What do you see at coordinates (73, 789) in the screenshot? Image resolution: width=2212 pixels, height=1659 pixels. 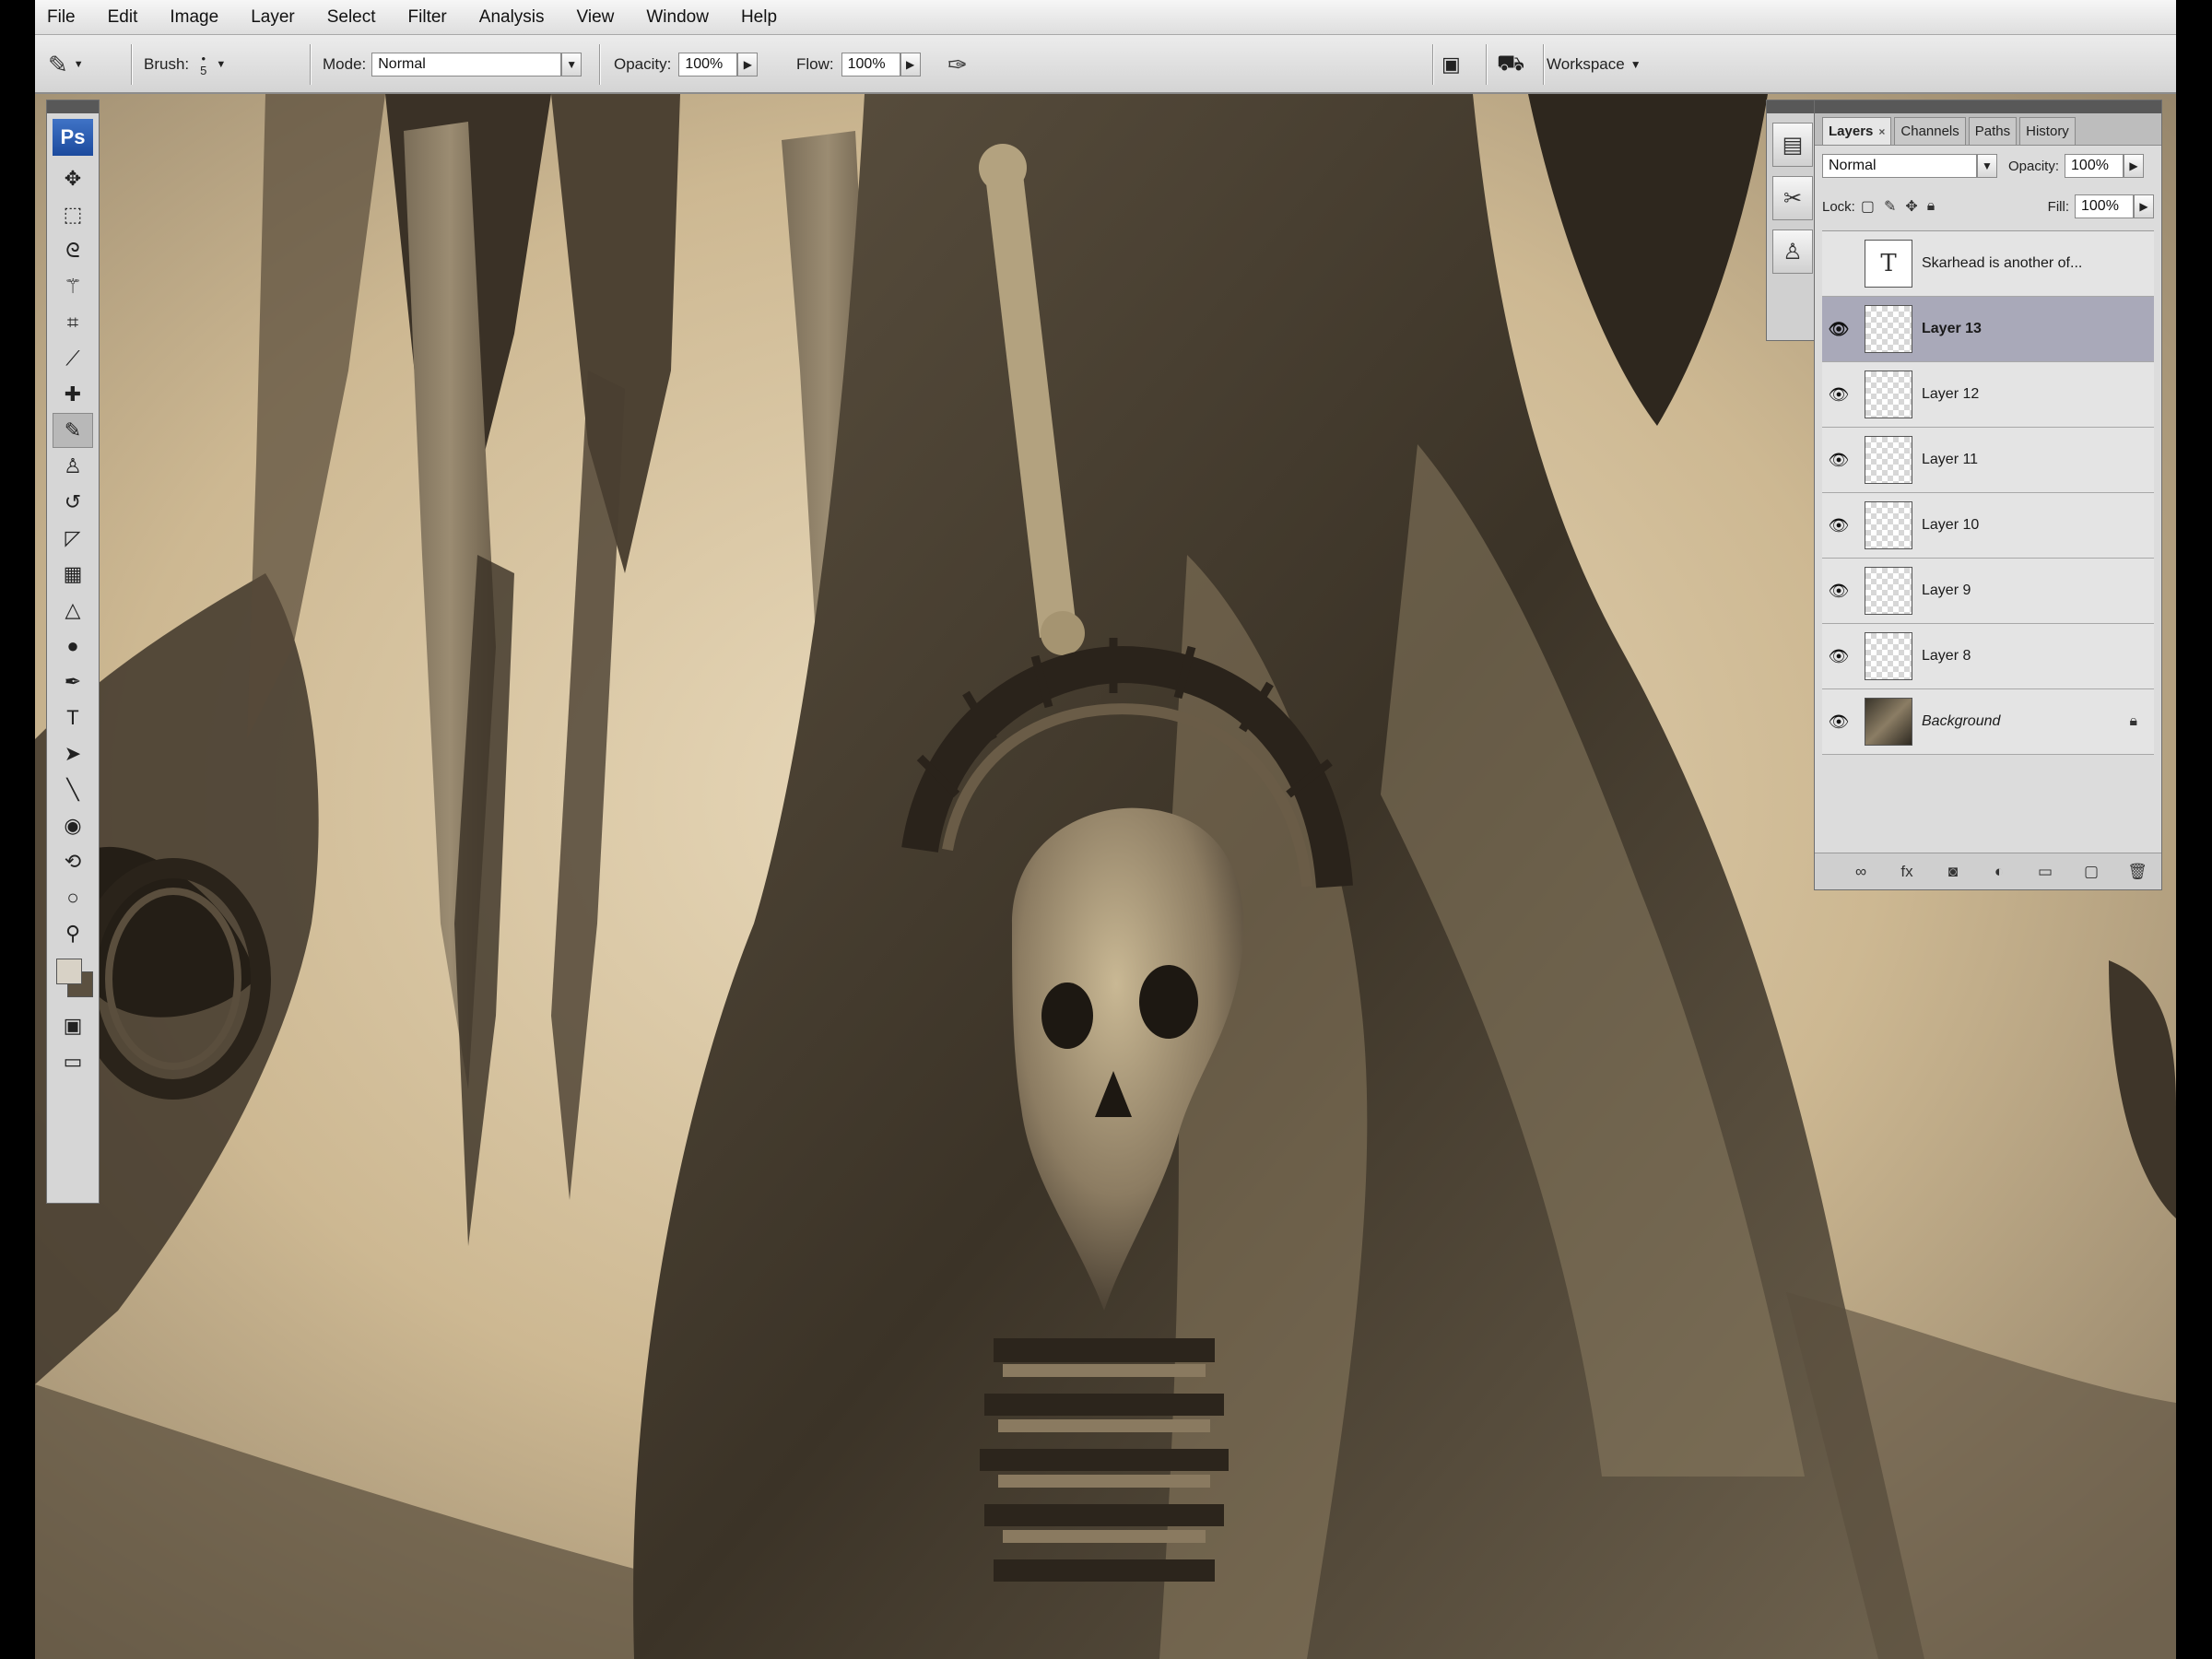 I see `line-tool: ╲` at bounding box center [73, 789].